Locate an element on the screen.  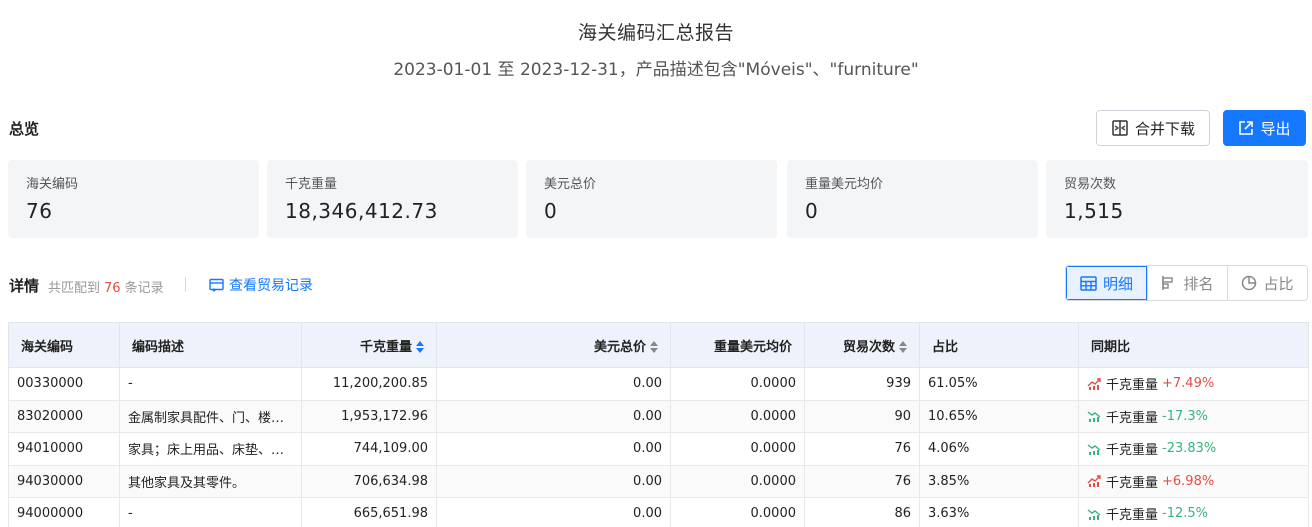
cell-trade-count: 939 is located at coordinates (862, 384).